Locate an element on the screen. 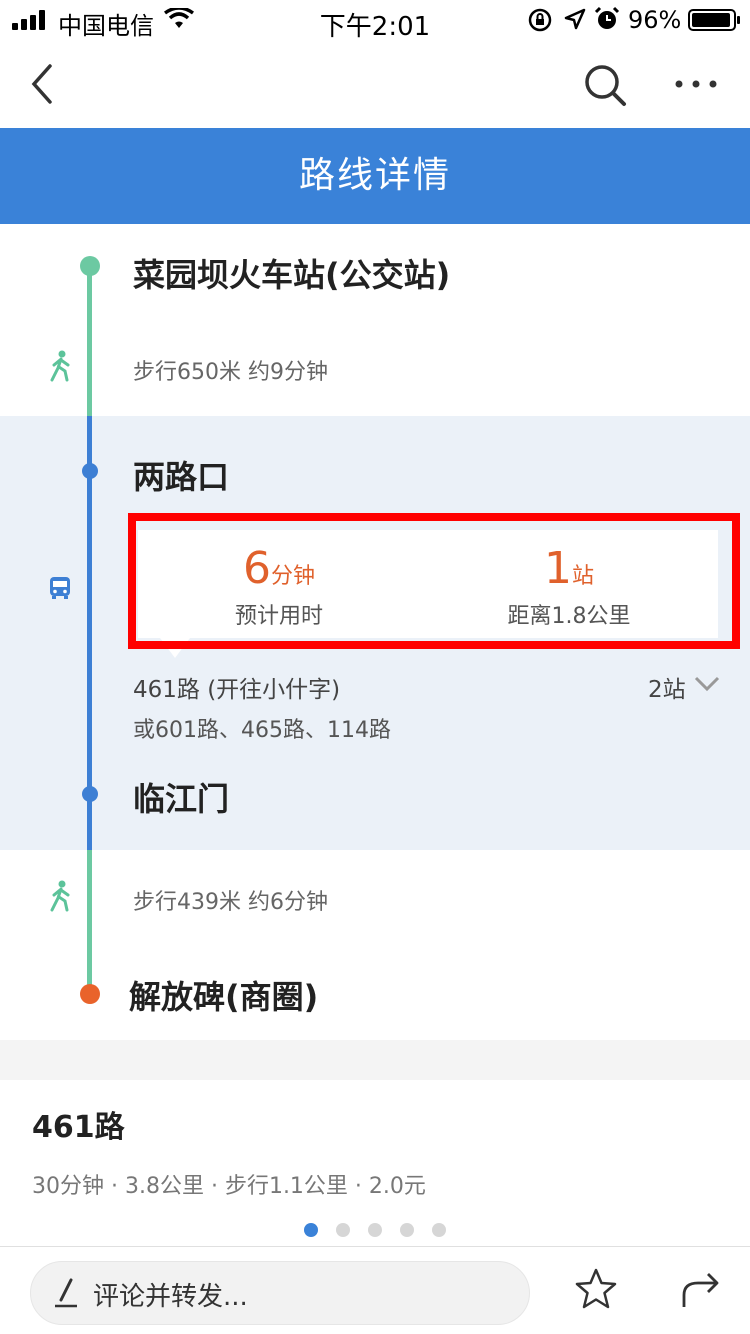  summary-title: 461路 is located at coordinates (78, 1127).